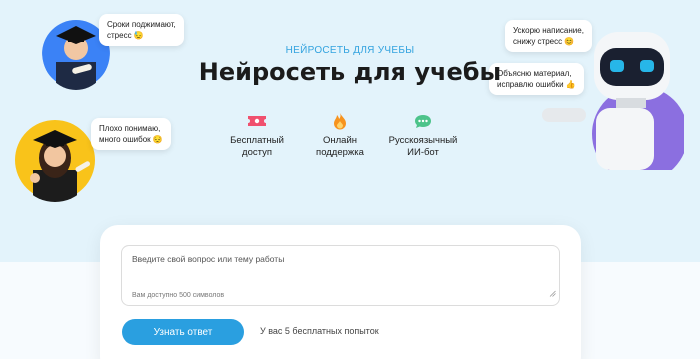  Describe the element at coordinates (340, 146) in the screenshot. I see `feature-label: Онлайн поддержка` at that location.